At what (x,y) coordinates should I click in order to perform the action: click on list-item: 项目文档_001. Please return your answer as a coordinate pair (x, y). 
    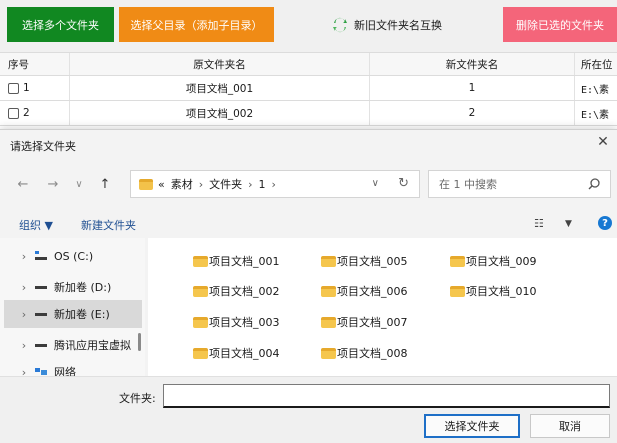
    Looking at the image, I should click on (236, 261).